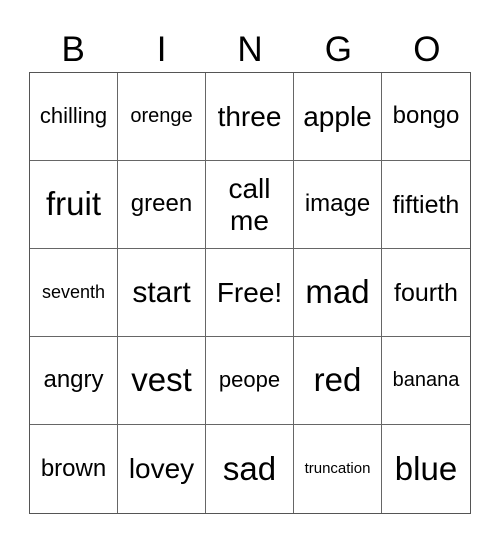 This screenshot has height=544, width=500. What do you see at coordinates (74, 117) in the screenshot?
I see `bingo-cell: chilling` at bounding box center [74, 117].